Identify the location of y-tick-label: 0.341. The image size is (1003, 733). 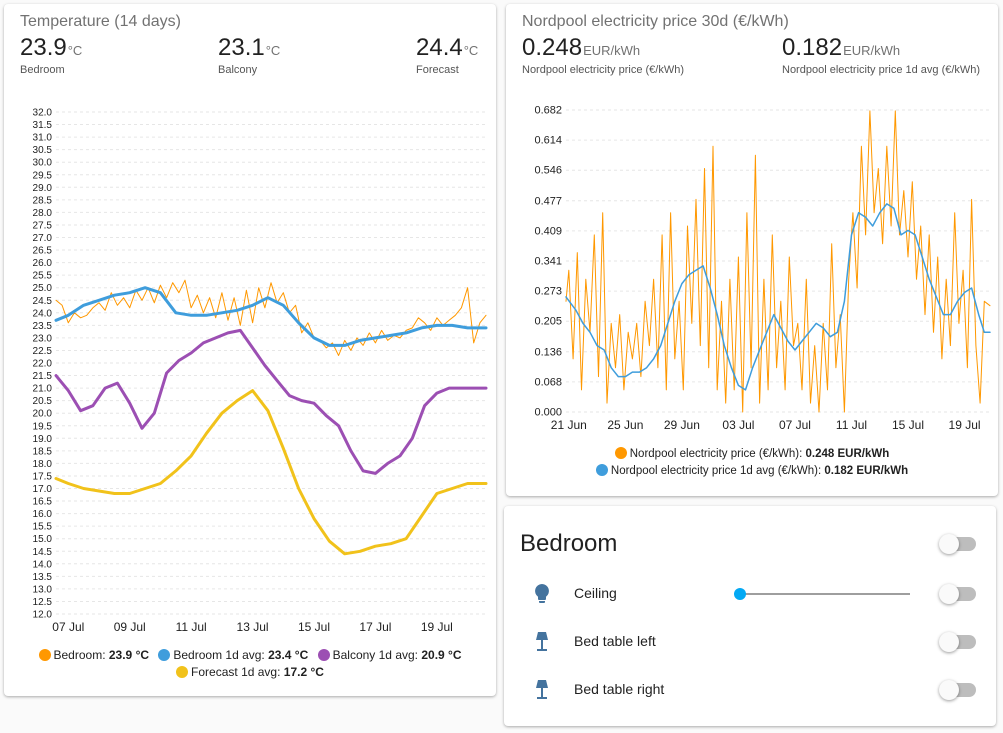
(548, 262).